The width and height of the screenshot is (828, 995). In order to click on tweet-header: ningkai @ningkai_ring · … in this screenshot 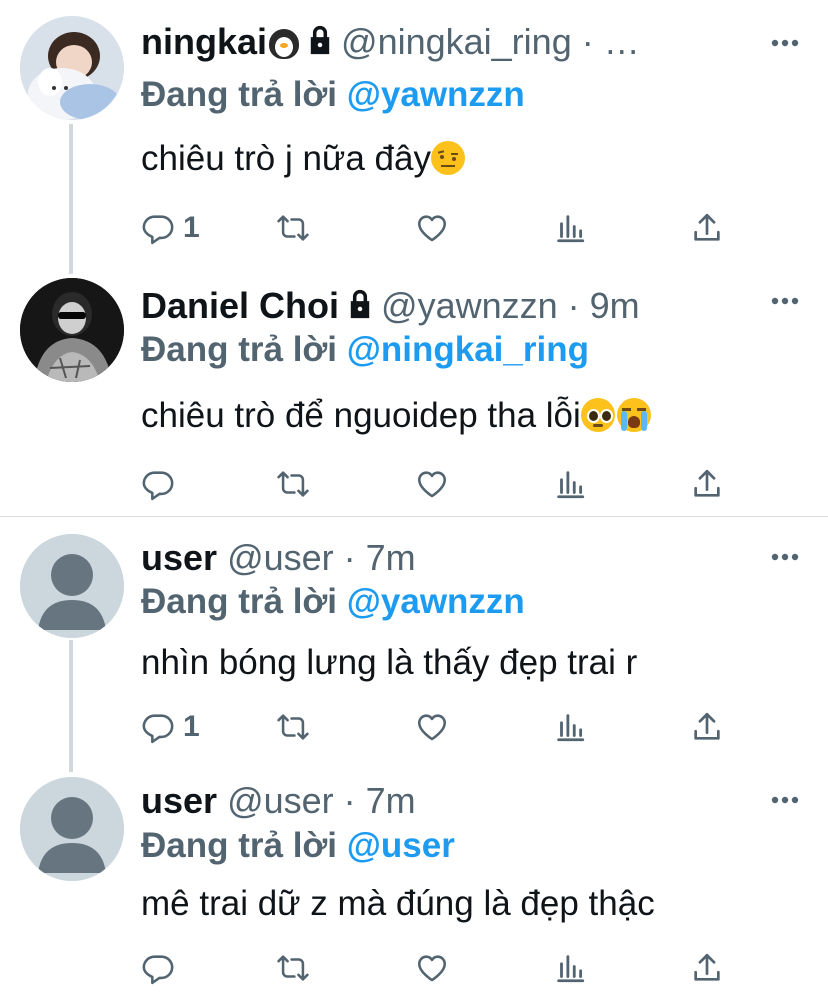, I will do `click(390, 43)`.